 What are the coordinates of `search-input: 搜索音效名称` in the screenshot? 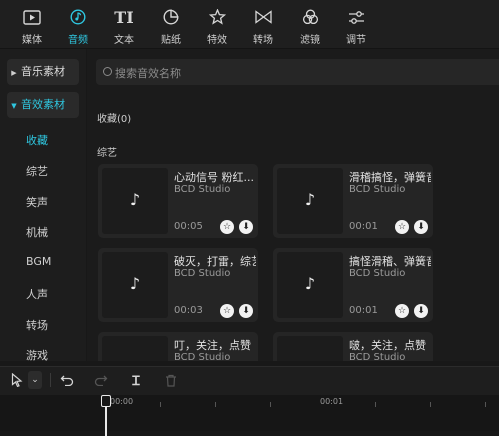 It's located at (297, 72).